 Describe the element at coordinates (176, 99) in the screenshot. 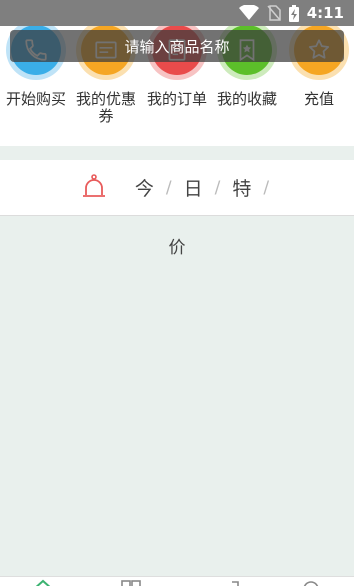

I see `quick-label: 我的订单` at that location.